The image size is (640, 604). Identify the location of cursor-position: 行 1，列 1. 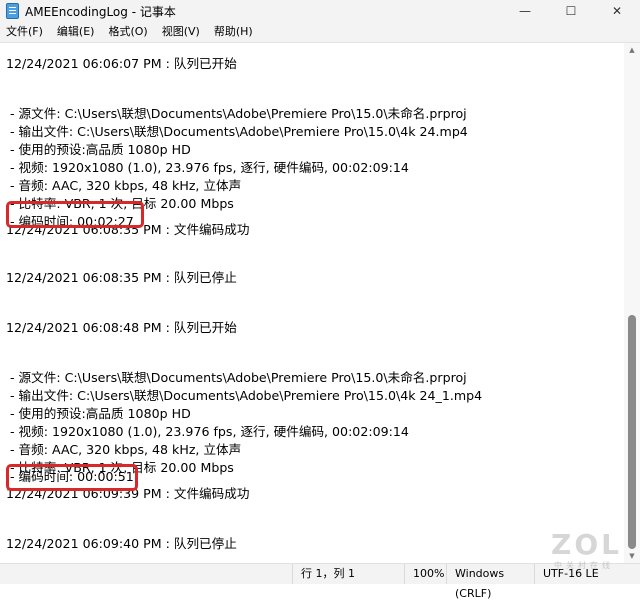
(348, 574).